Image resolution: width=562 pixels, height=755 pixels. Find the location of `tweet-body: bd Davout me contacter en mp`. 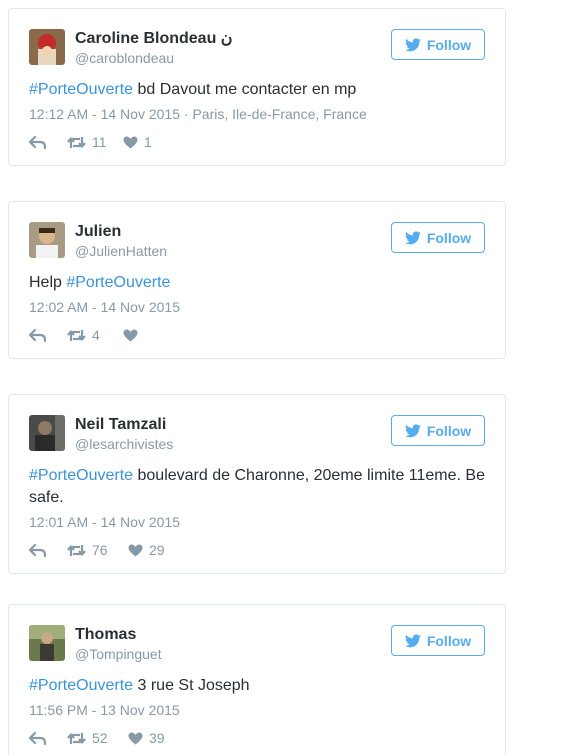

tweet-body: bd Davout me contacter en mp is located at coordinates (245, 89).